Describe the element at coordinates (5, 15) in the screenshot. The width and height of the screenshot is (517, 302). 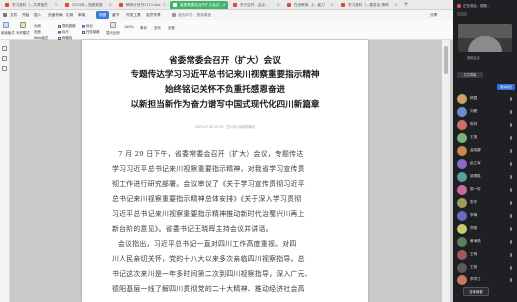
I see `hamburger-icon` at that location.